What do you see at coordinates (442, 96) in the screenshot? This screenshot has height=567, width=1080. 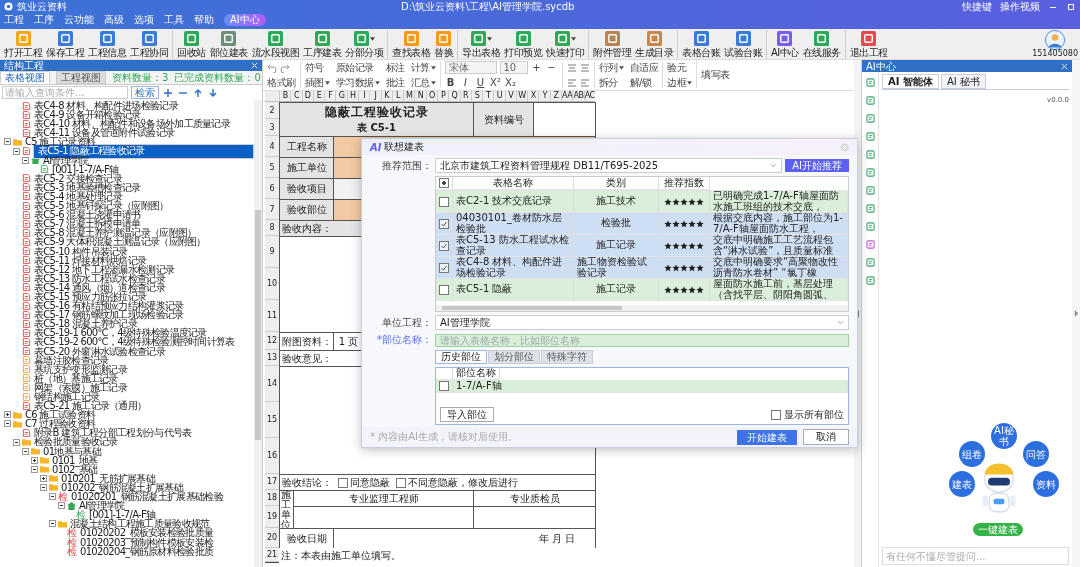 I see `column-header: P` at bounding box center [442, 96].